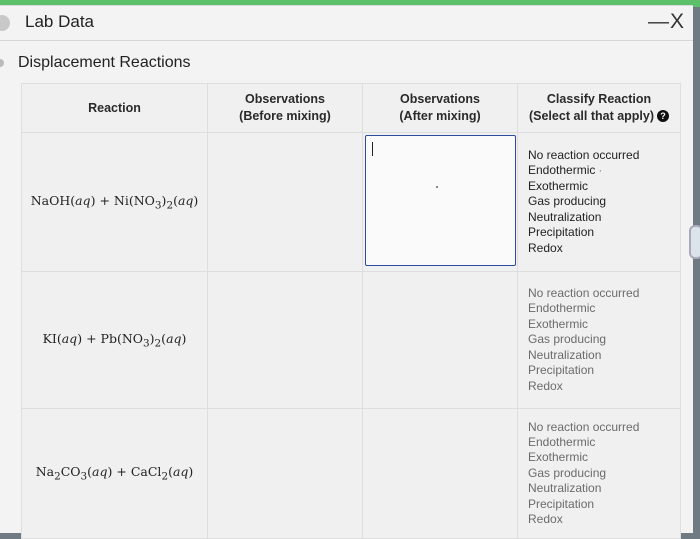  Describe the element at coordinates (104, 62) in the screenshot. I see `section-title: Displacement Reactions` at that location.